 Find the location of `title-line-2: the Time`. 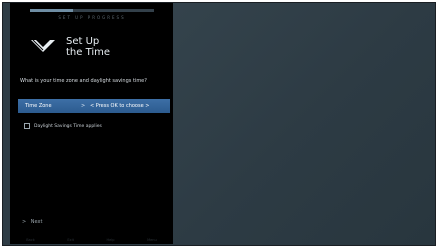

title-line-2: the Time is located at coordinates (88, 52).